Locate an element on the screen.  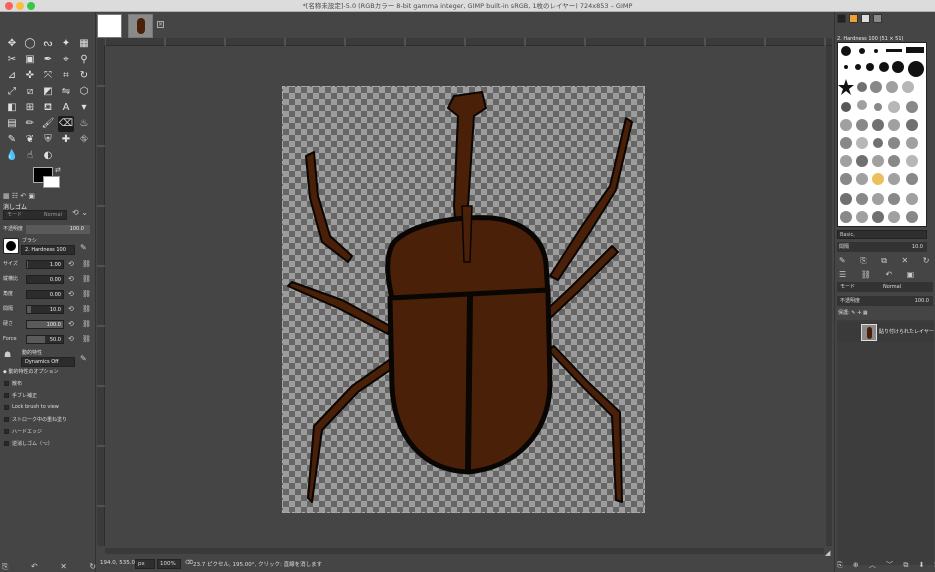
mode-reset-icon: ⟲ ⌄ is located at coordinates (80, 212).